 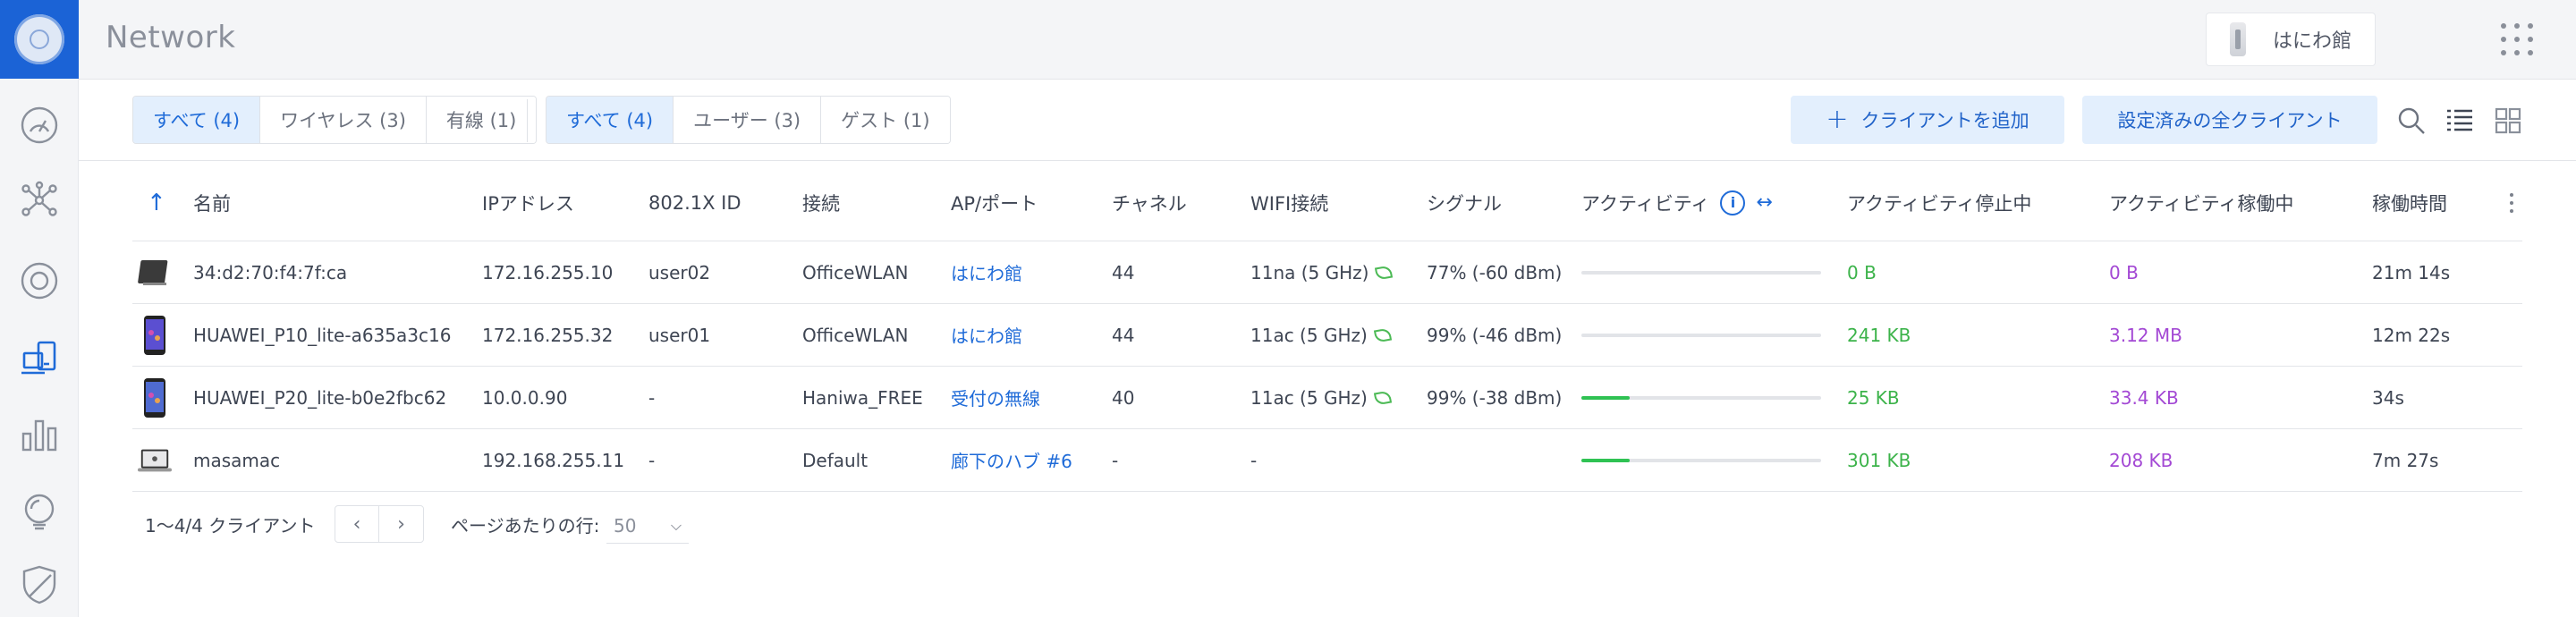 What do you see at coordinates (401, 524) in the screenshot?
I see `next-page-button: ›` at bounding box center [401, 524].